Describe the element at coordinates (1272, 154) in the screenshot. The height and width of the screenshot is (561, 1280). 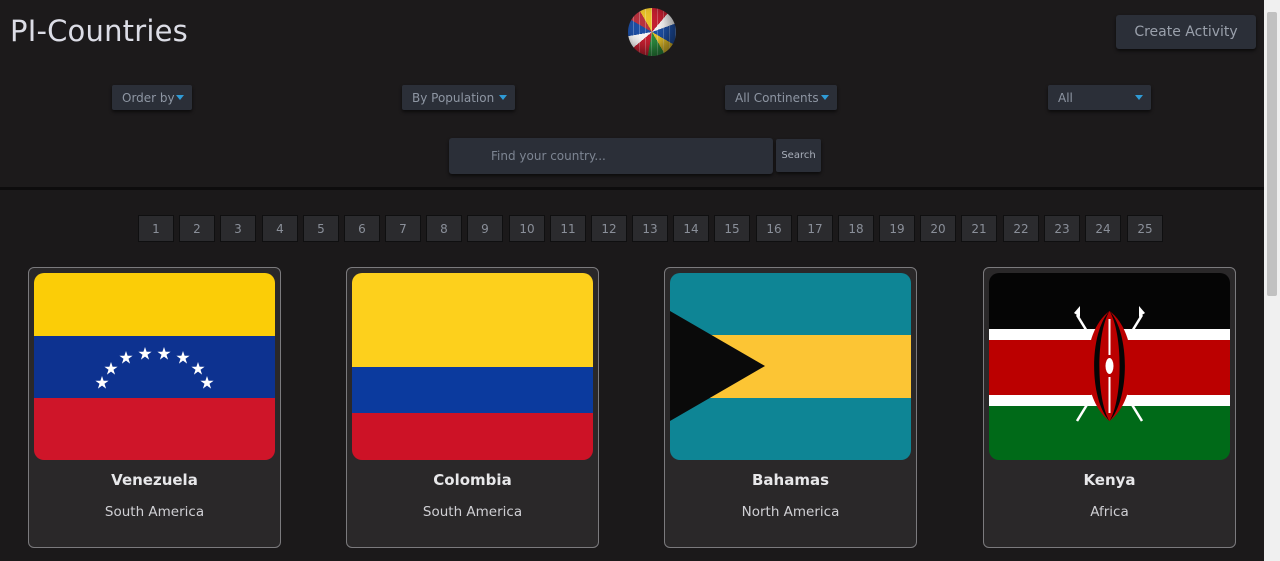
I see `scrollbar-thumb` at that location.